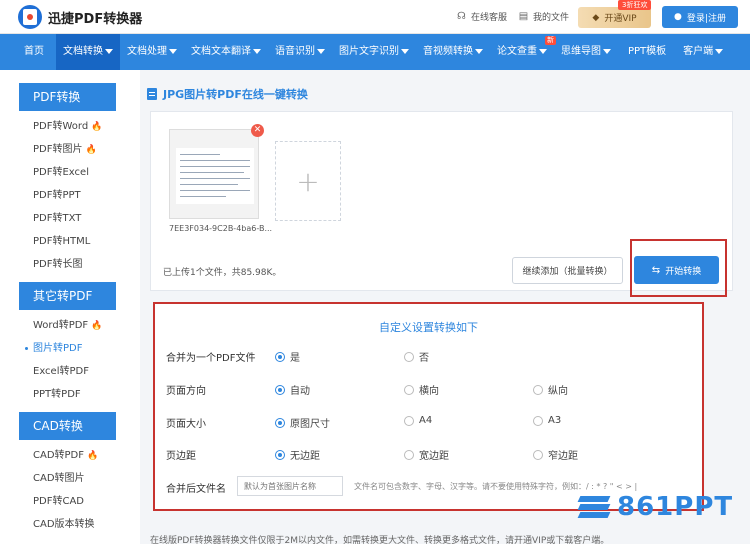  I want to click on login-register-button: ● 登录|注册, so click(700, 17).